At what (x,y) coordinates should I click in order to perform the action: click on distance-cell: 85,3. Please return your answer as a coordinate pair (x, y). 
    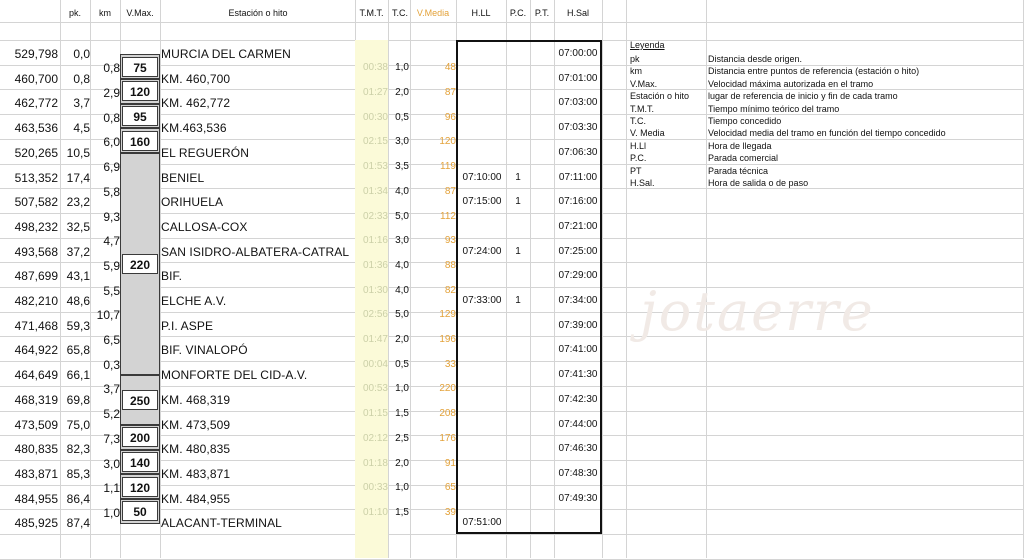
    Looking at the image, I should click on (78, 474).